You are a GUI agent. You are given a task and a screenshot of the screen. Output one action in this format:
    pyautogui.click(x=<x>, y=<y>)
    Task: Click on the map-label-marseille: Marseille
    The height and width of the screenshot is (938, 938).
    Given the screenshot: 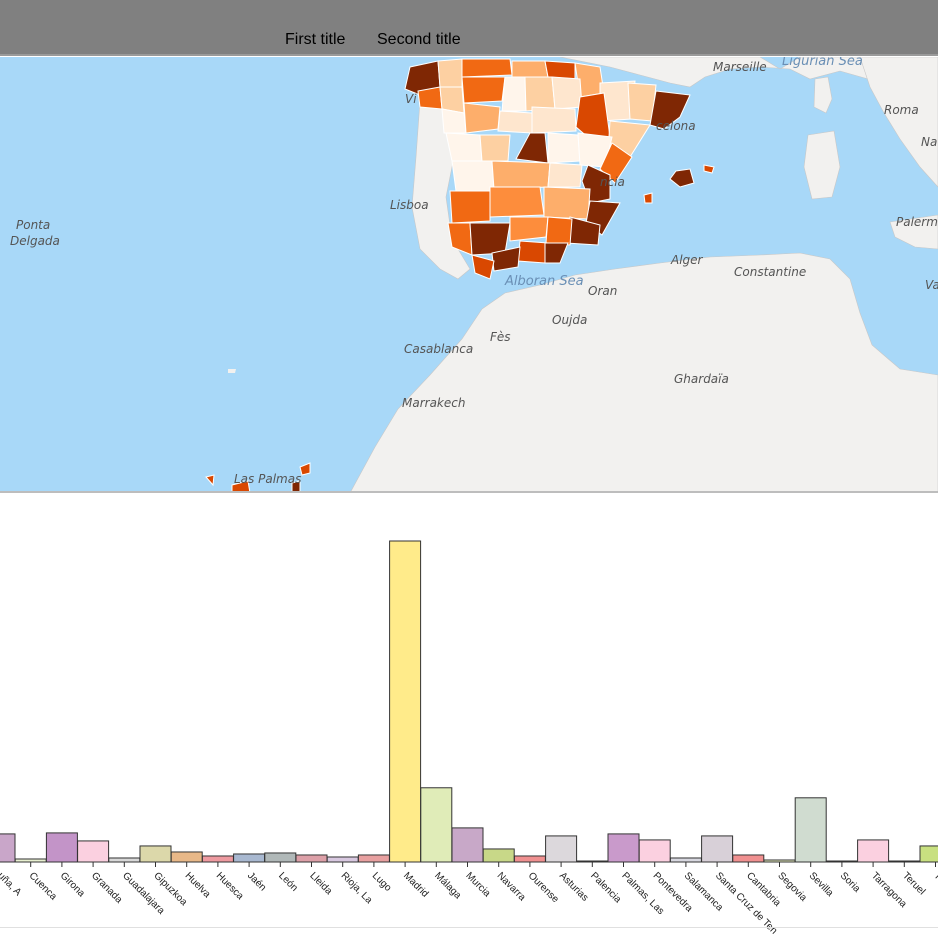 What is the action you would take?
    pyautogui.click(x=740, y=67)
    